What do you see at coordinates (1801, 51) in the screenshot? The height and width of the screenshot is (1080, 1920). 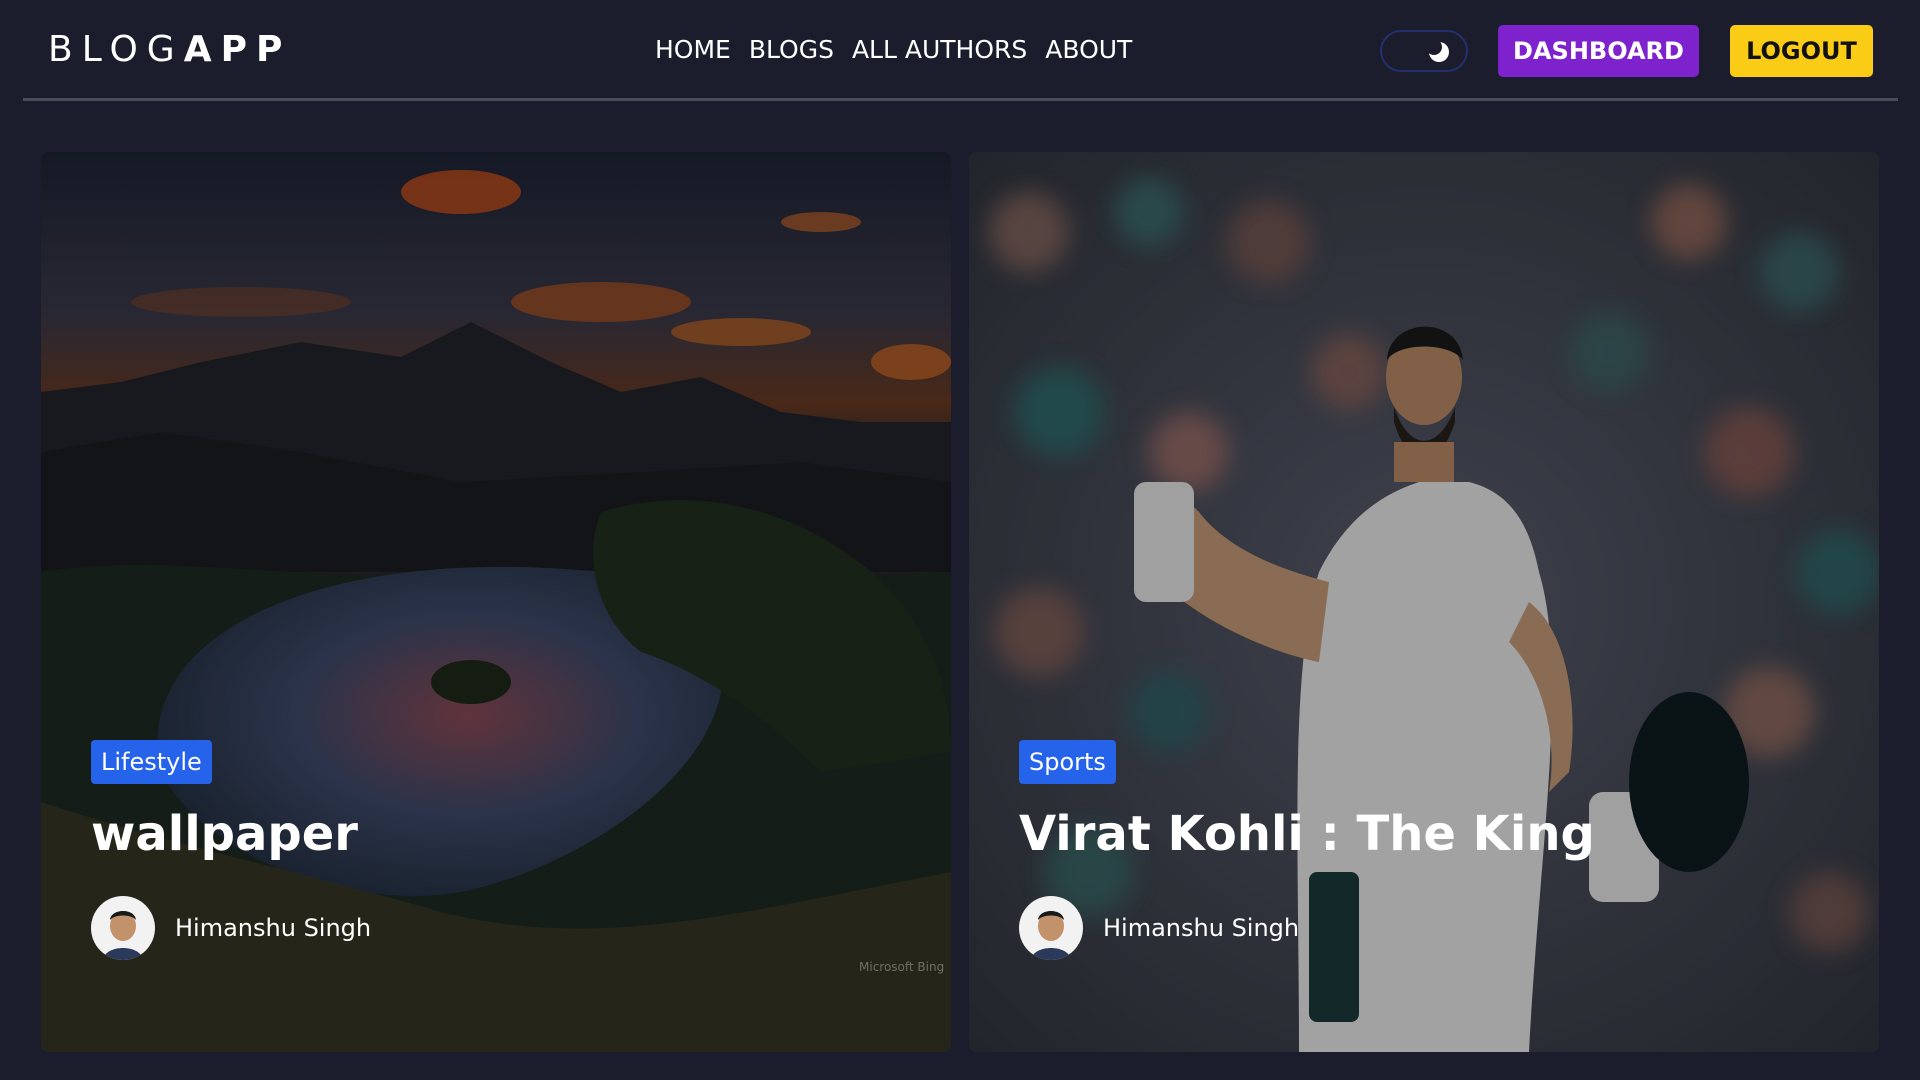 I see `logout-button: LOGOUT` at bounding box center [1801, 51].